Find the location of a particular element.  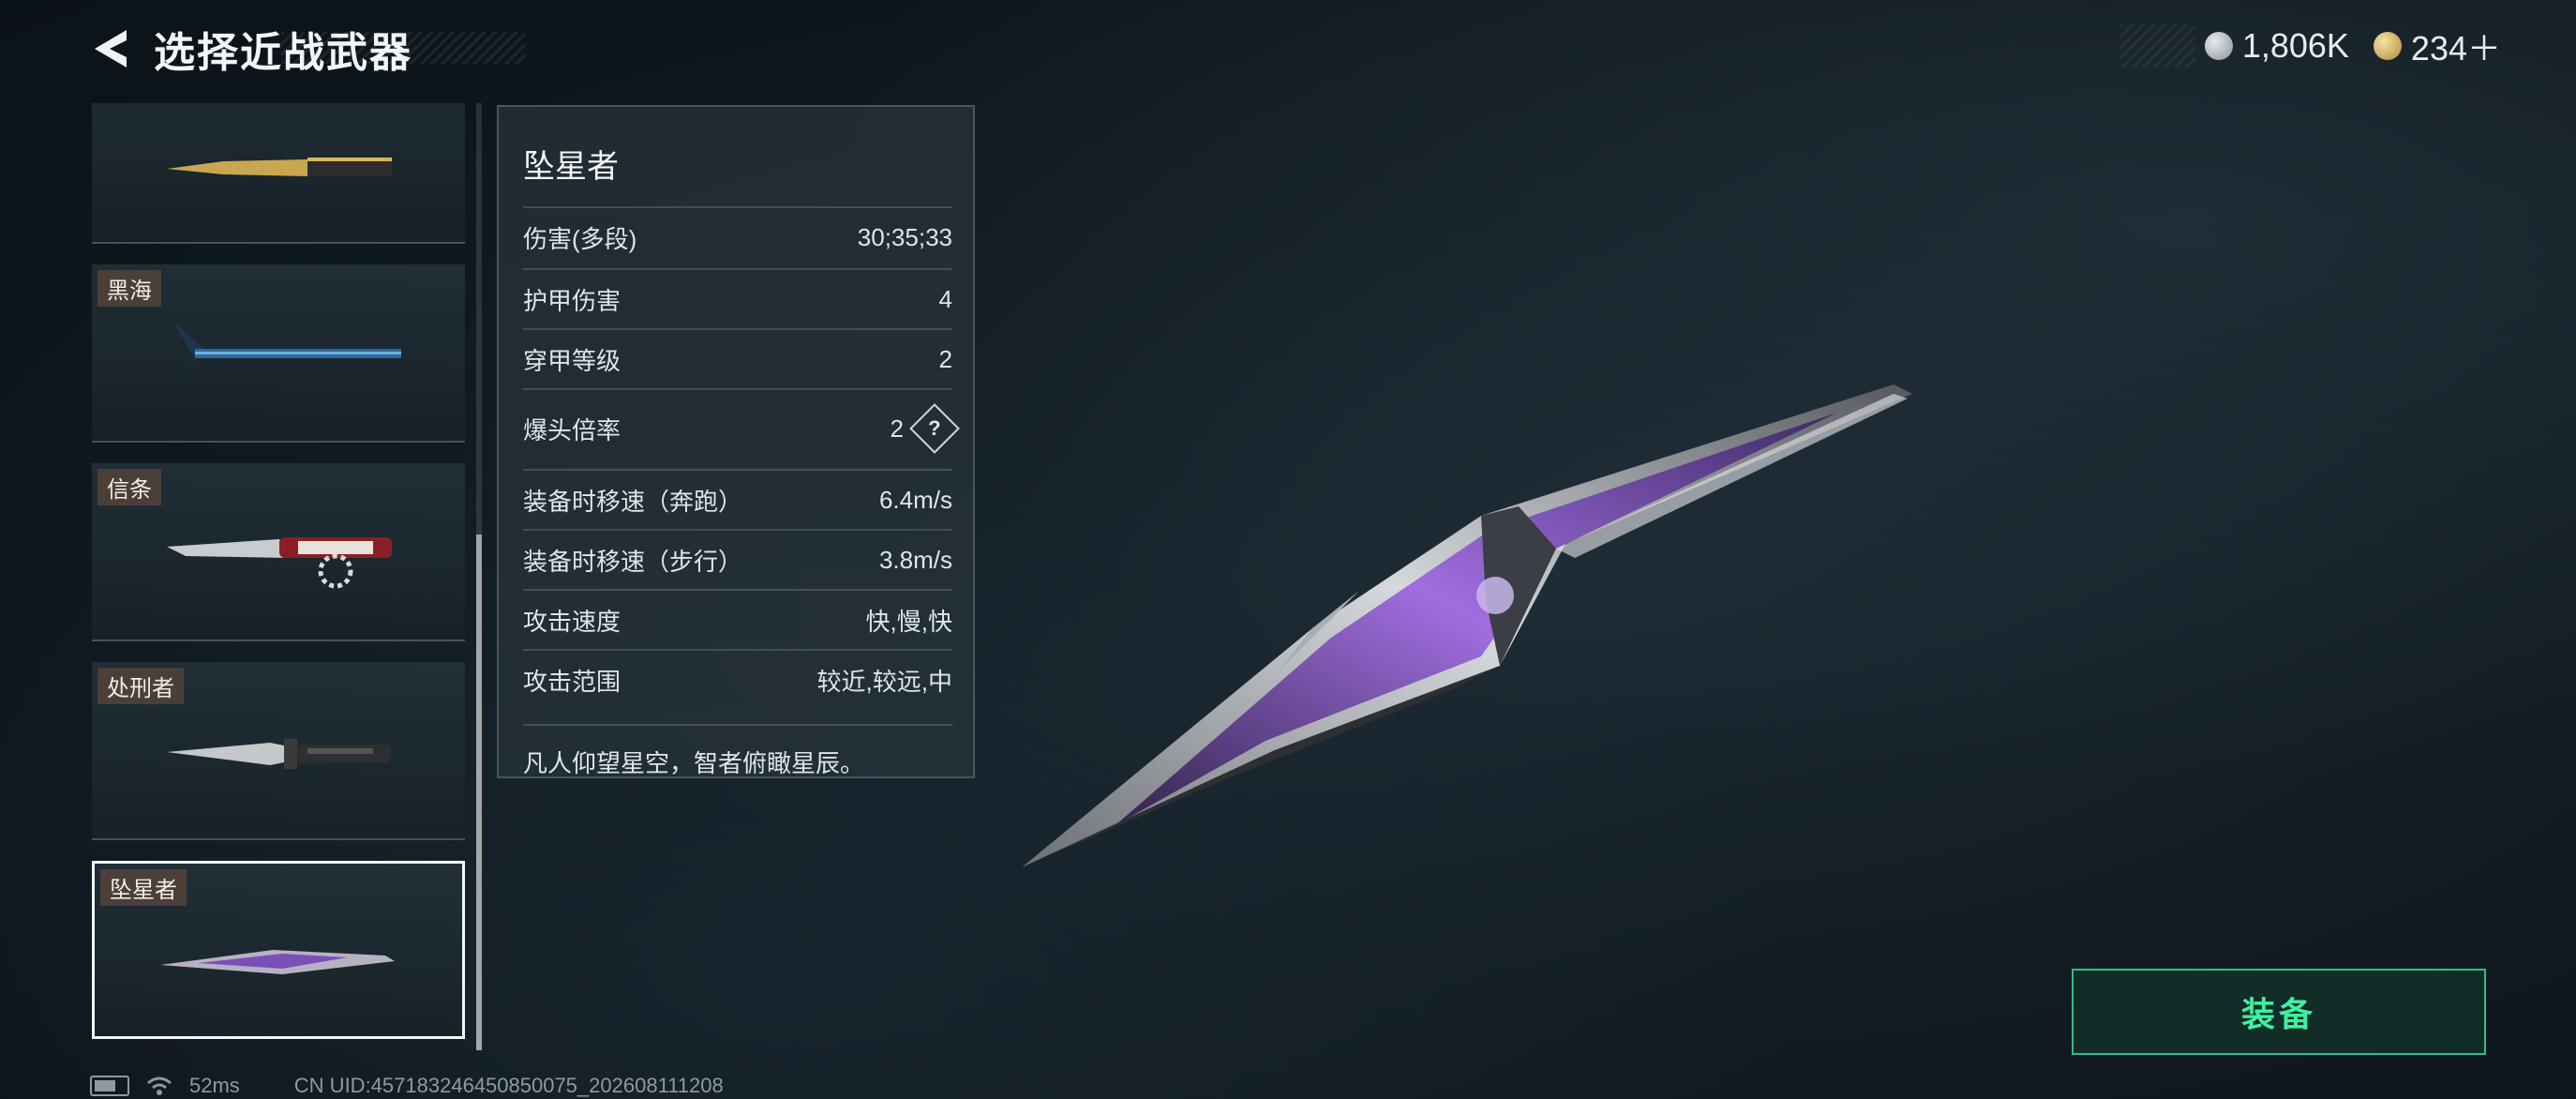

equip-label: 装备 is located at coordinates (2278, 1014).